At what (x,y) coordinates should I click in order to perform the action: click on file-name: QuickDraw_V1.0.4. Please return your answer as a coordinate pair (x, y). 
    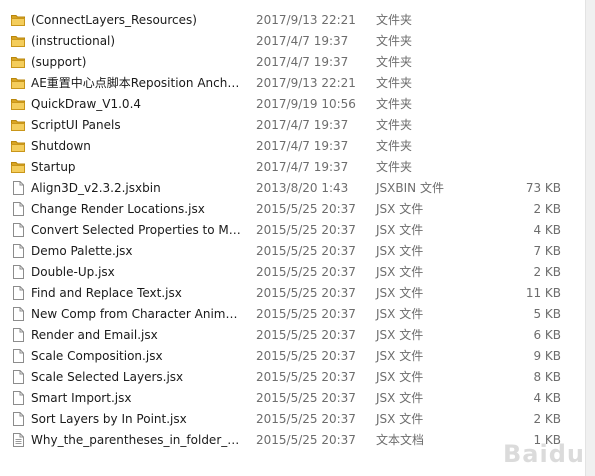
    Looking at the image, I should click on (86, 104).